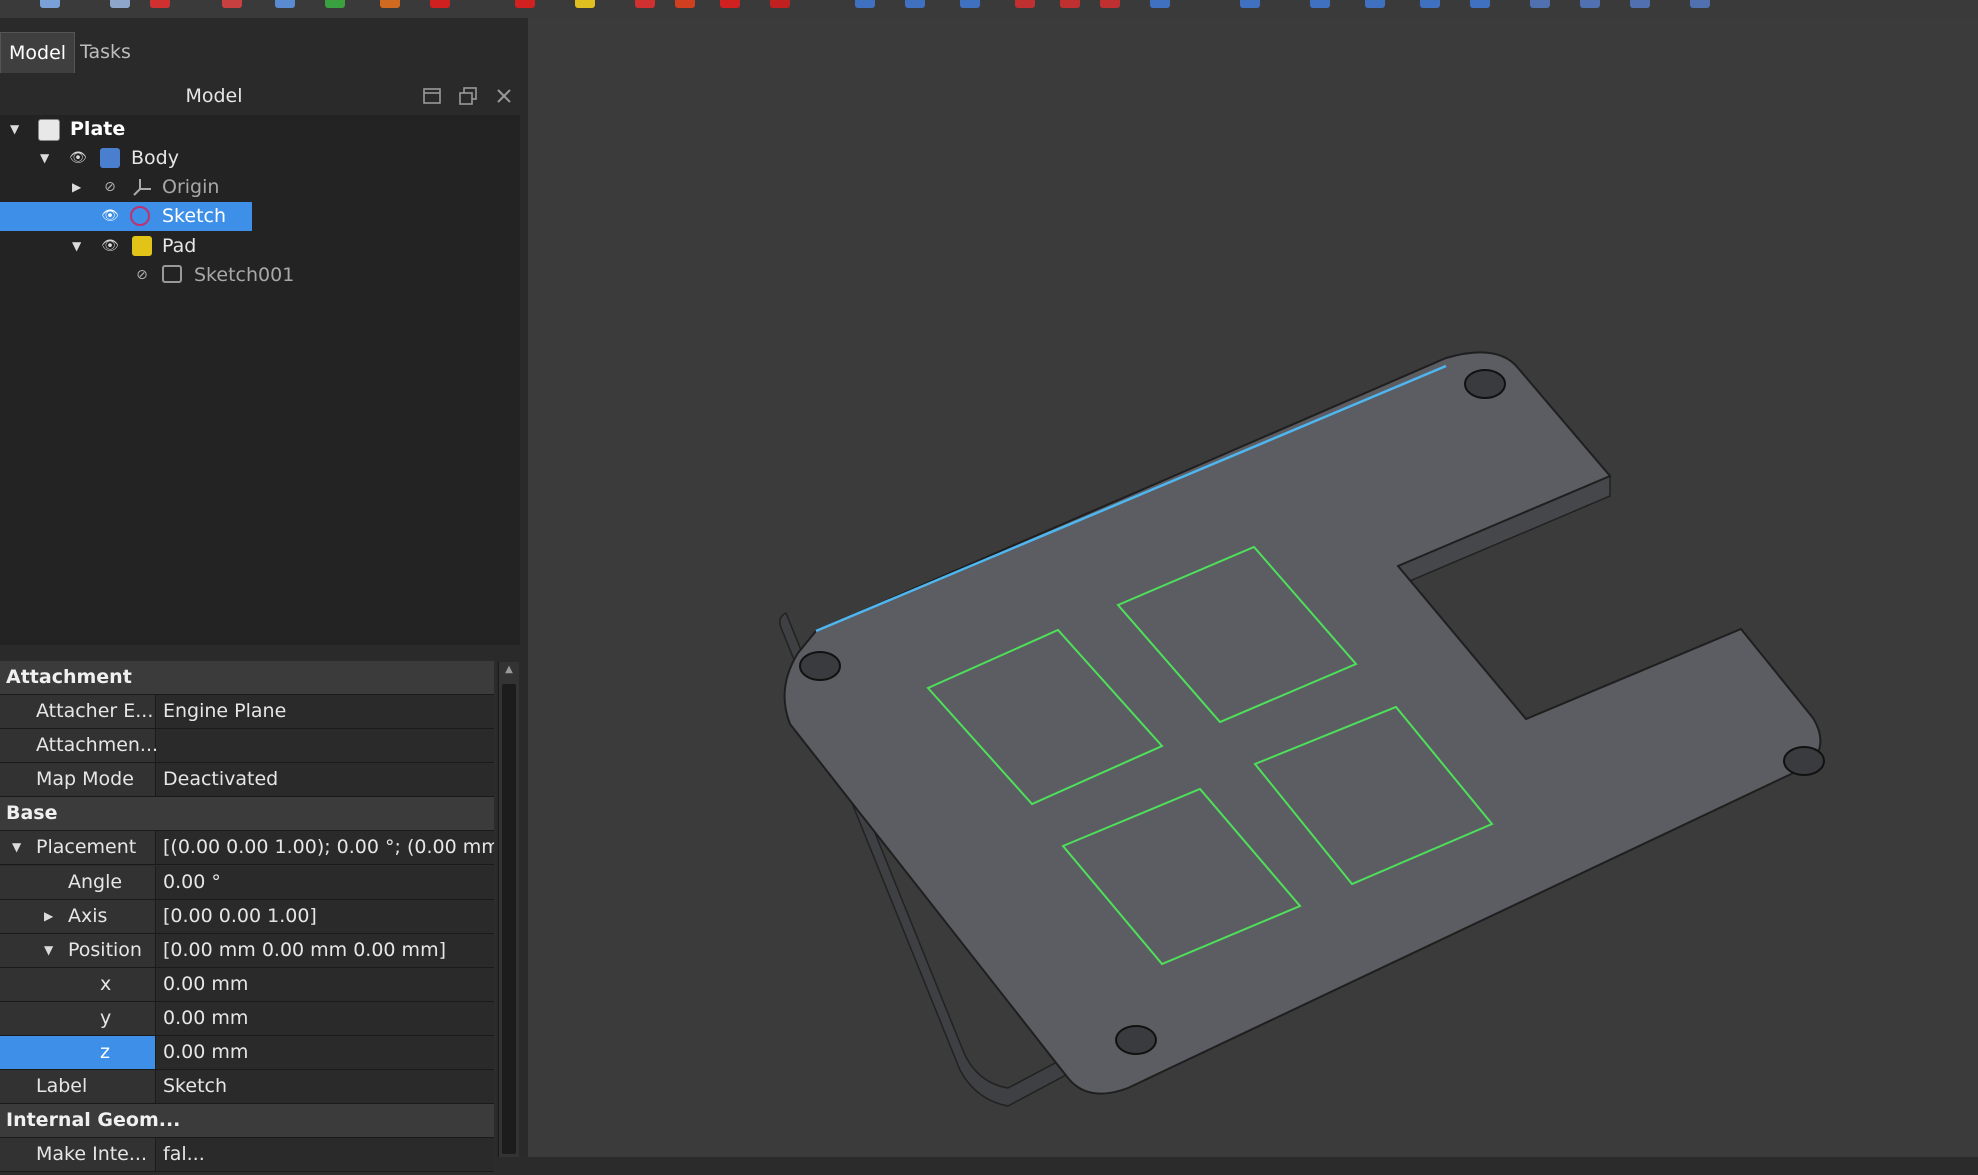  What do you see at coordinates (325, 882) in the screenshot?
I see `prop-value: 0.00 °` at bounding box center [325, 882].